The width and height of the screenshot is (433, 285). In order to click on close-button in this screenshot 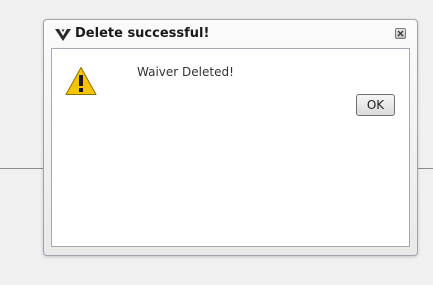, I will do `click(400, 33)`.